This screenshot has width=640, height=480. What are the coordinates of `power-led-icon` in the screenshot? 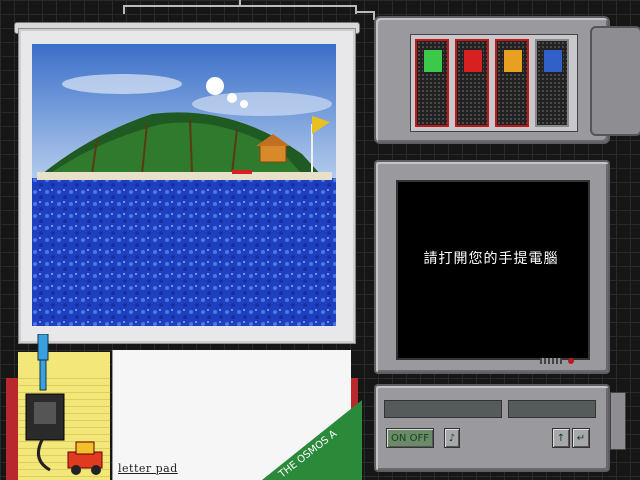 It's located at (571, 361).